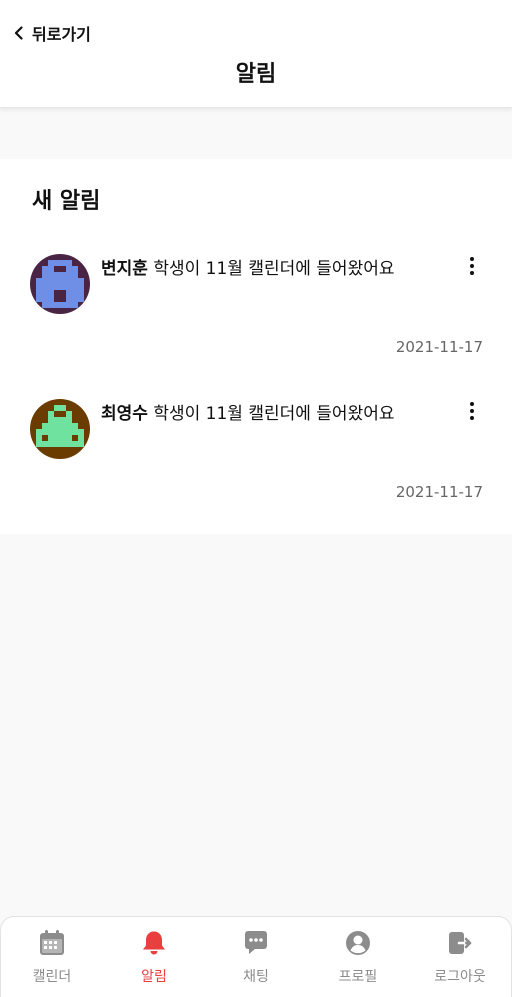 The height and width of the screenshot is (997, 512). Describe the element at coordinates (61, 34) in the screenshot. I see `back-label: 뒤로가기` at that location.